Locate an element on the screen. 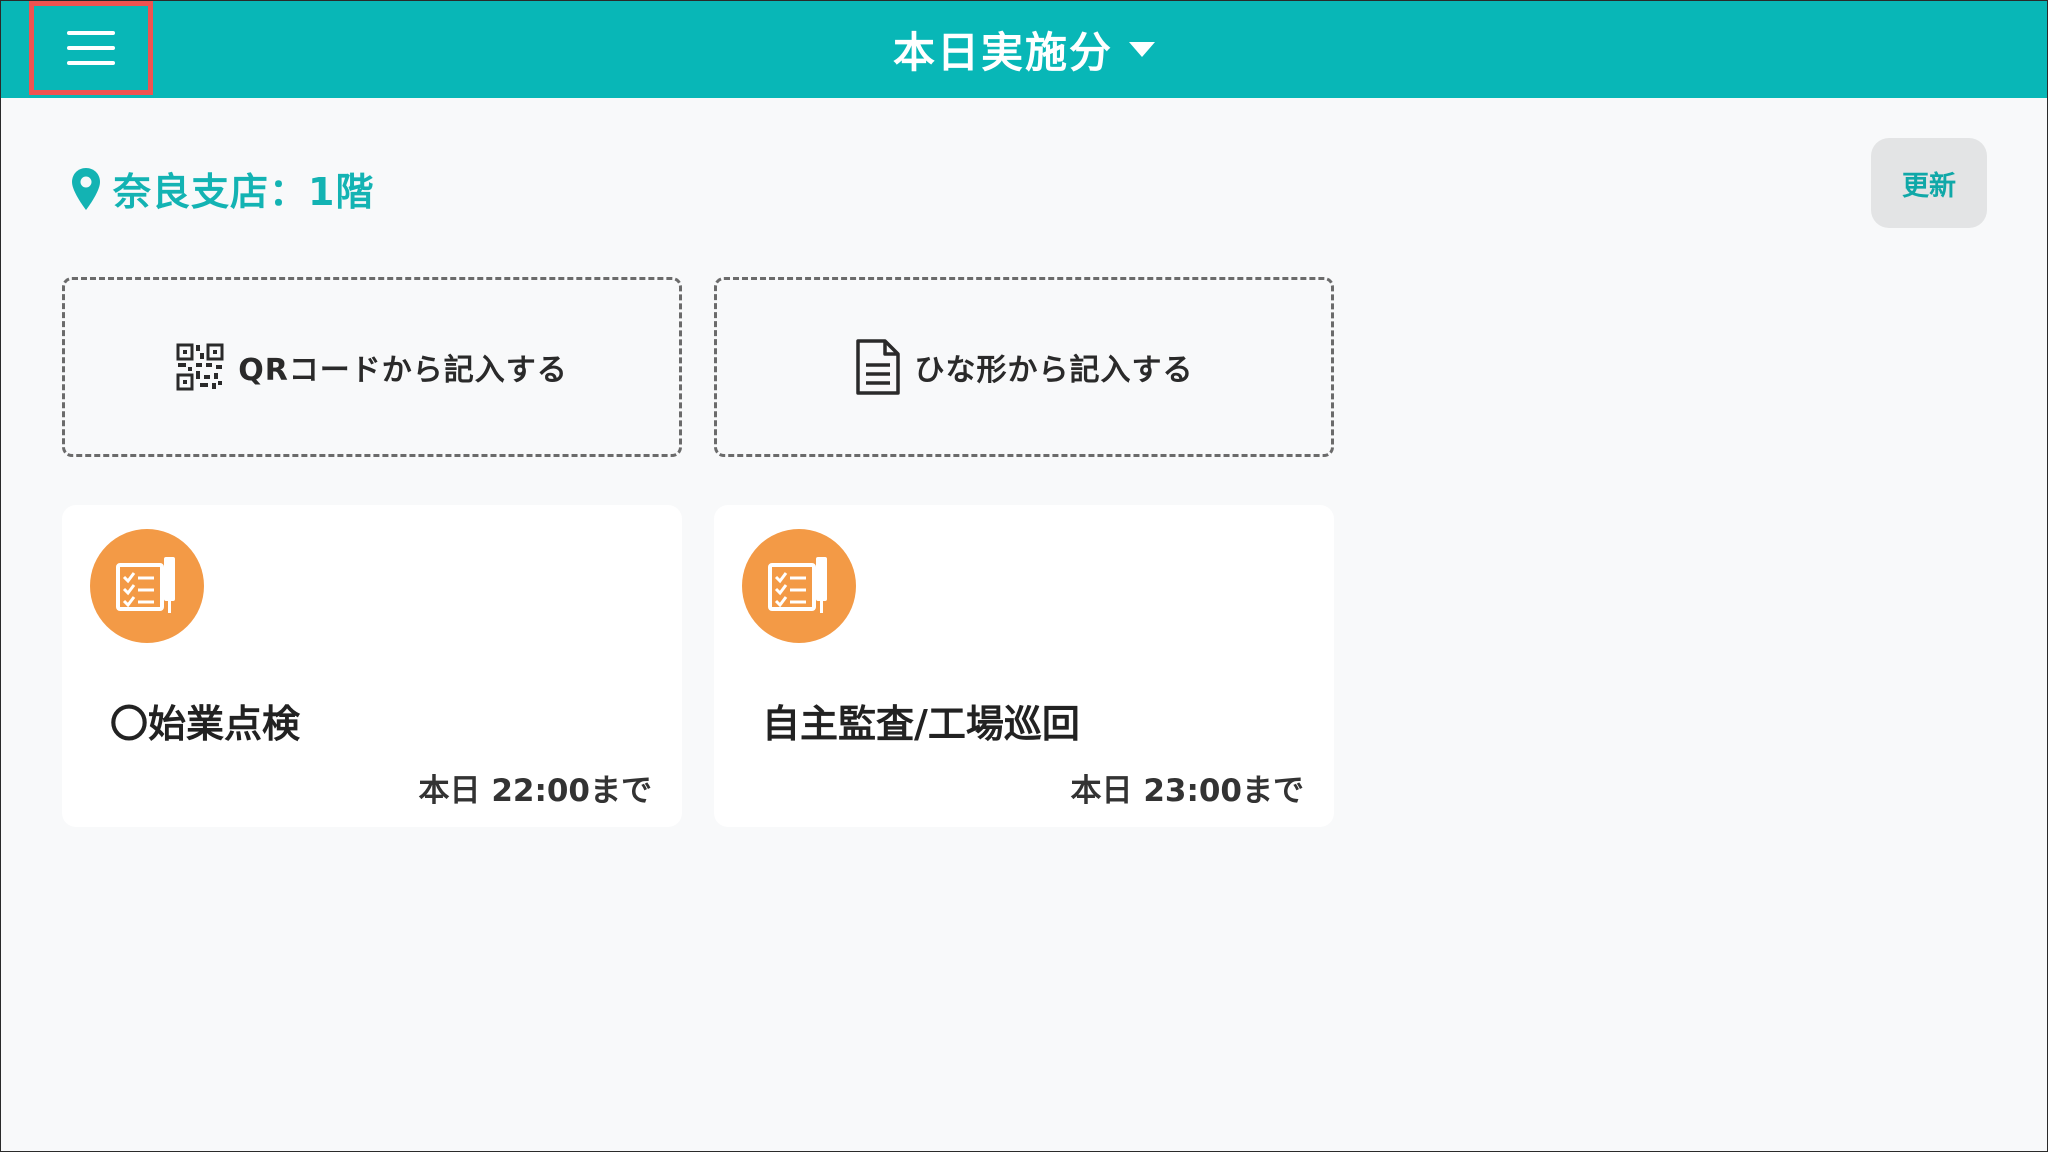 This screenshot has height=1152, width=2048. date-filter-dropdown: 本日実施分 is located at coordinates (1024, 49).